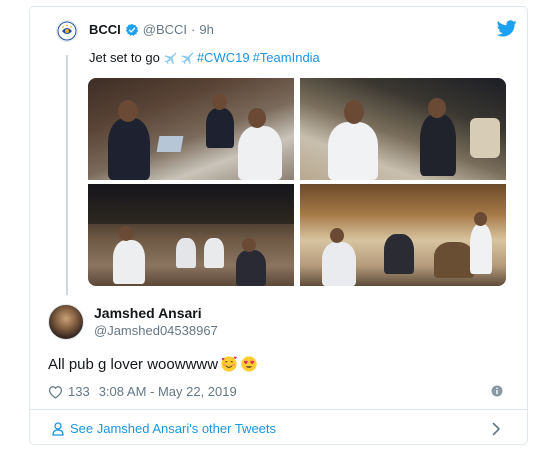 The height and width of the screenshot is (466, 556). I want to click on reply-display-name: Jamshed Ansari, so click(148, 313).